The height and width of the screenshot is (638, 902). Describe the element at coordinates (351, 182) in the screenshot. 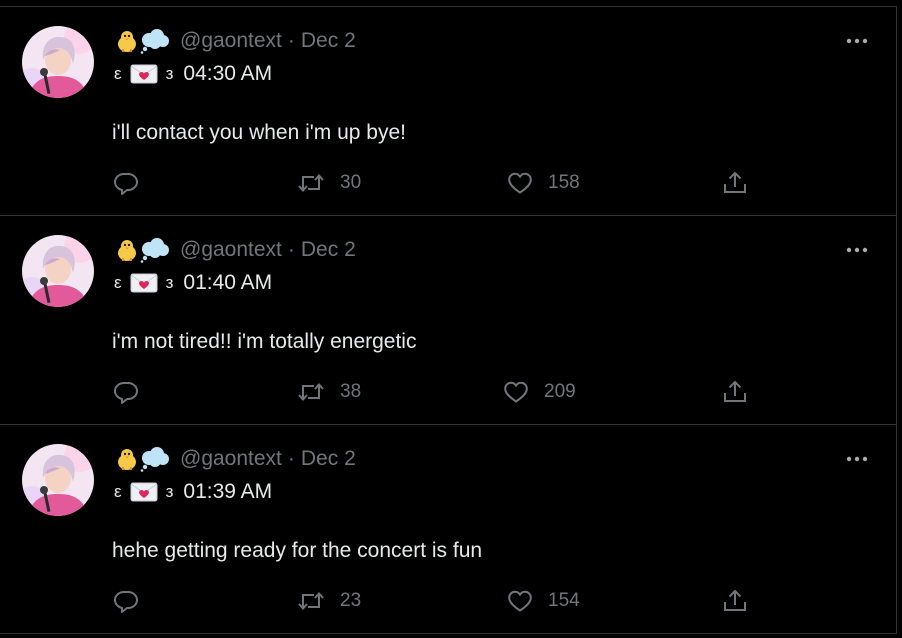

I see `retweet-count: 30` at that location.